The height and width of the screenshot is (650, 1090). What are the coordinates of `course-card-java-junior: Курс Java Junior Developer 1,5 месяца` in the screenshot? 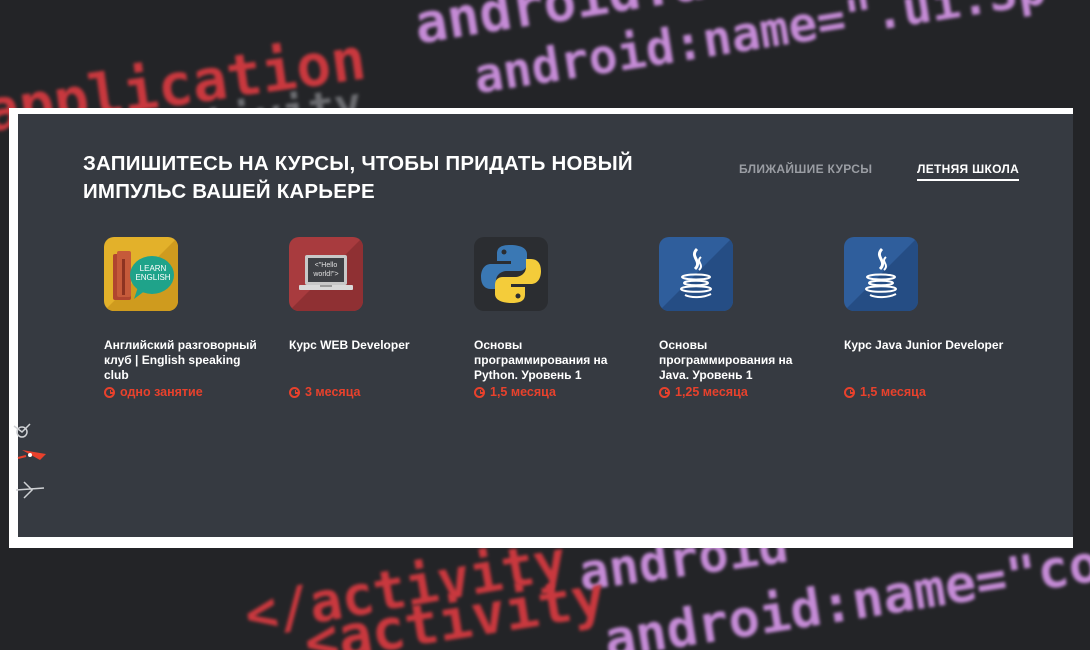 It's located at (924, 318).